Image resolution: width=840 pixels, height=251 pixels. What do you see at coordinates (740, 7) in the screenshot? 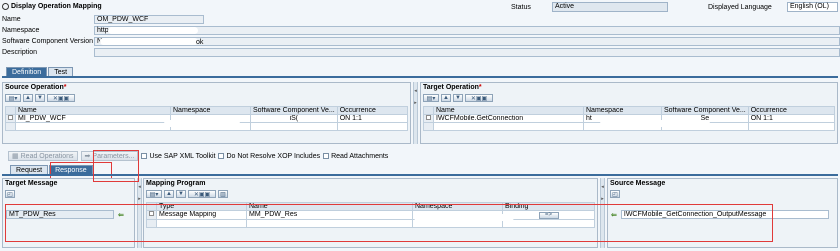
I see `displayed-language-label: Displayed Language` at bounding box center [740, 7].